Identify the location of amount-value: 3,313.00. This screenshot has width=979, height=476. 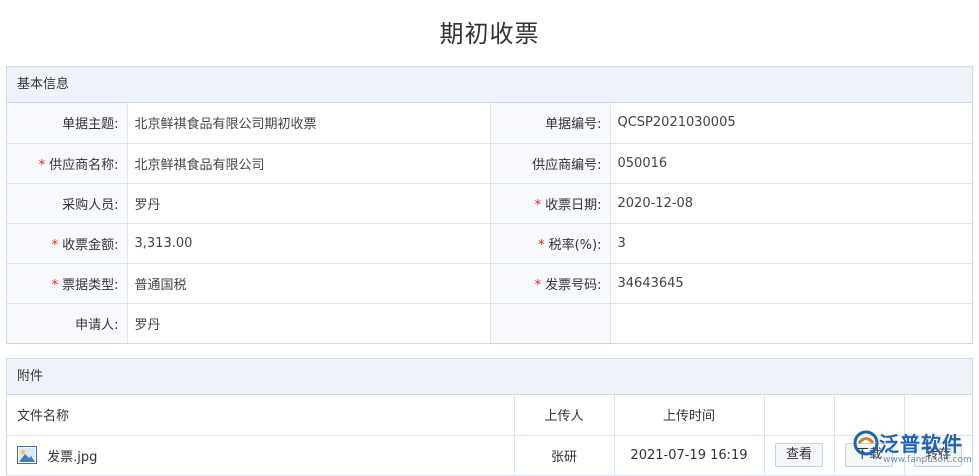
(309, 243).